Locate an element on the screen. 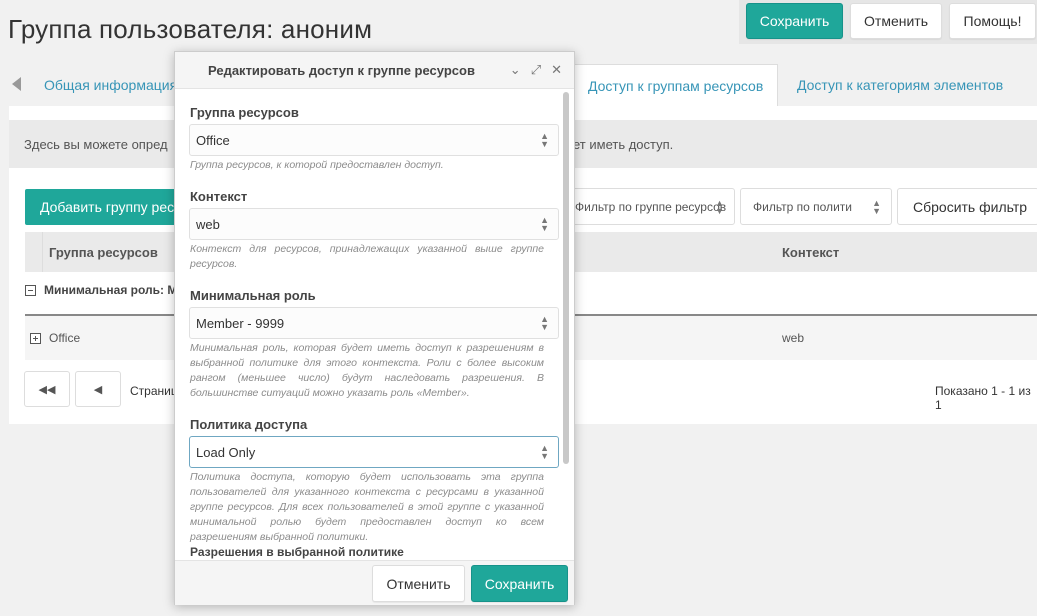 The height and width of the screenshot is (616, 1037). collapse-icon is located at coordinates (30, 290).